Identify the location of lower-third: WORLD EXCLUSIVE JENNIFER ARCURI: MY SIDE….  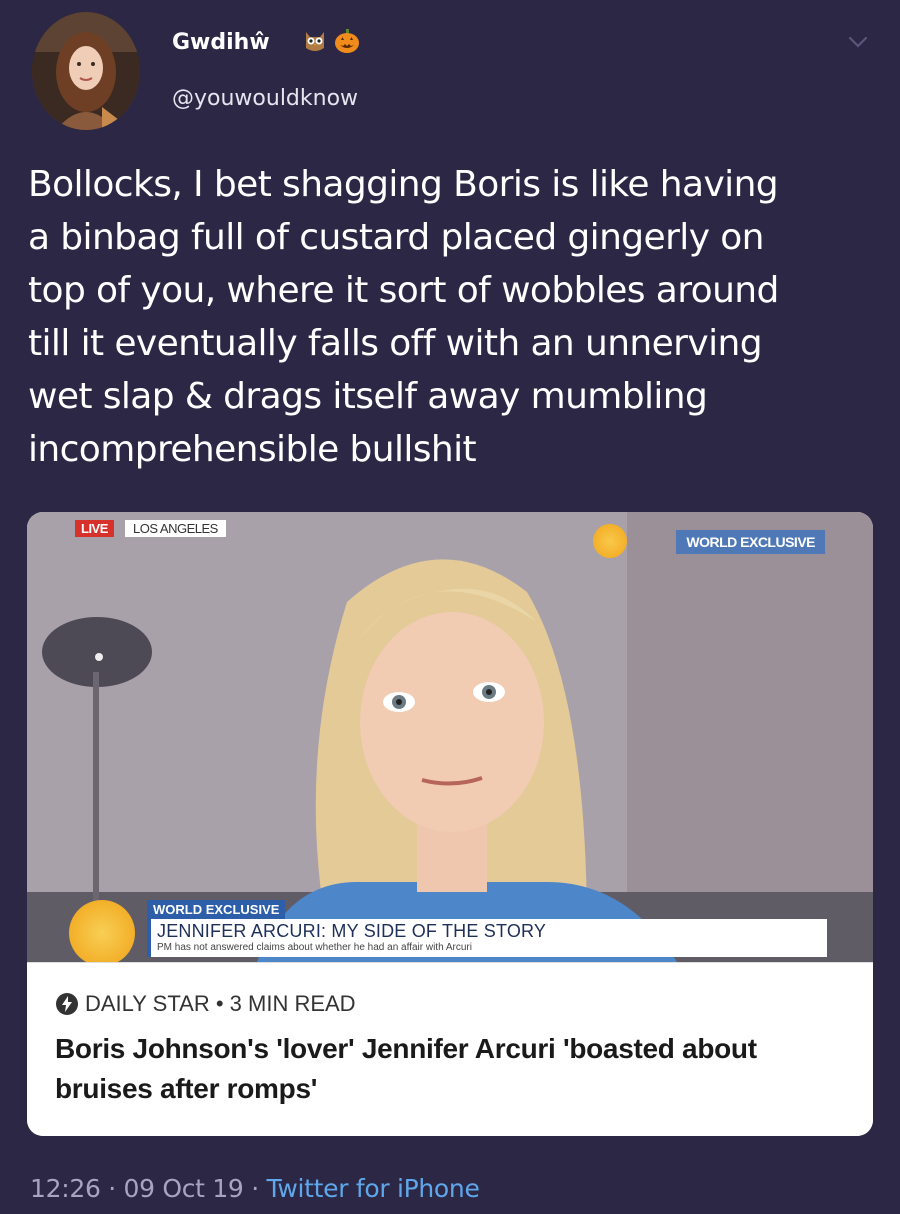
(487, 928).